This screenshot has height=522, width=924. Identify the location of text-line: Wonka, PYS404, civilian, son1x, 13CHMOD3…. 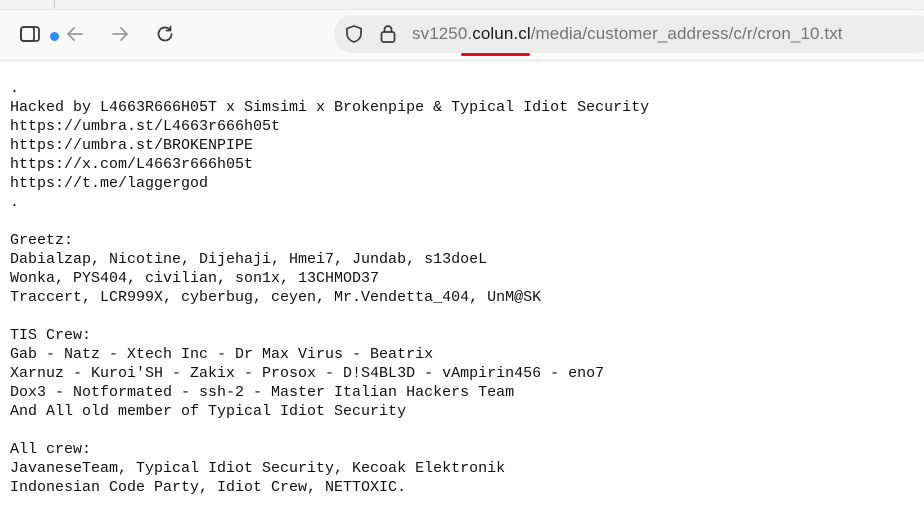
(195, 278).